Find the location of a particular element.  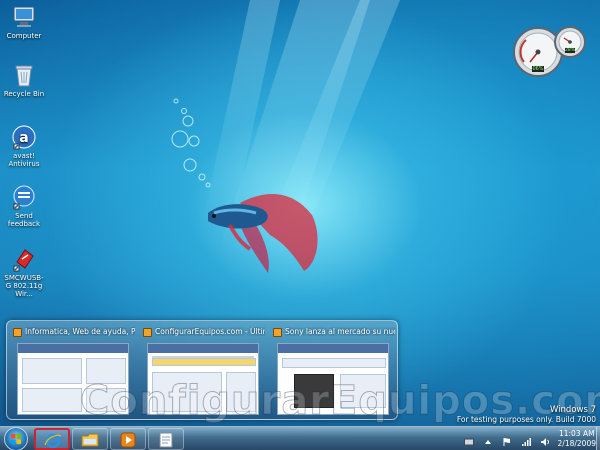

folder-icon is located at coordinates (90, 440).